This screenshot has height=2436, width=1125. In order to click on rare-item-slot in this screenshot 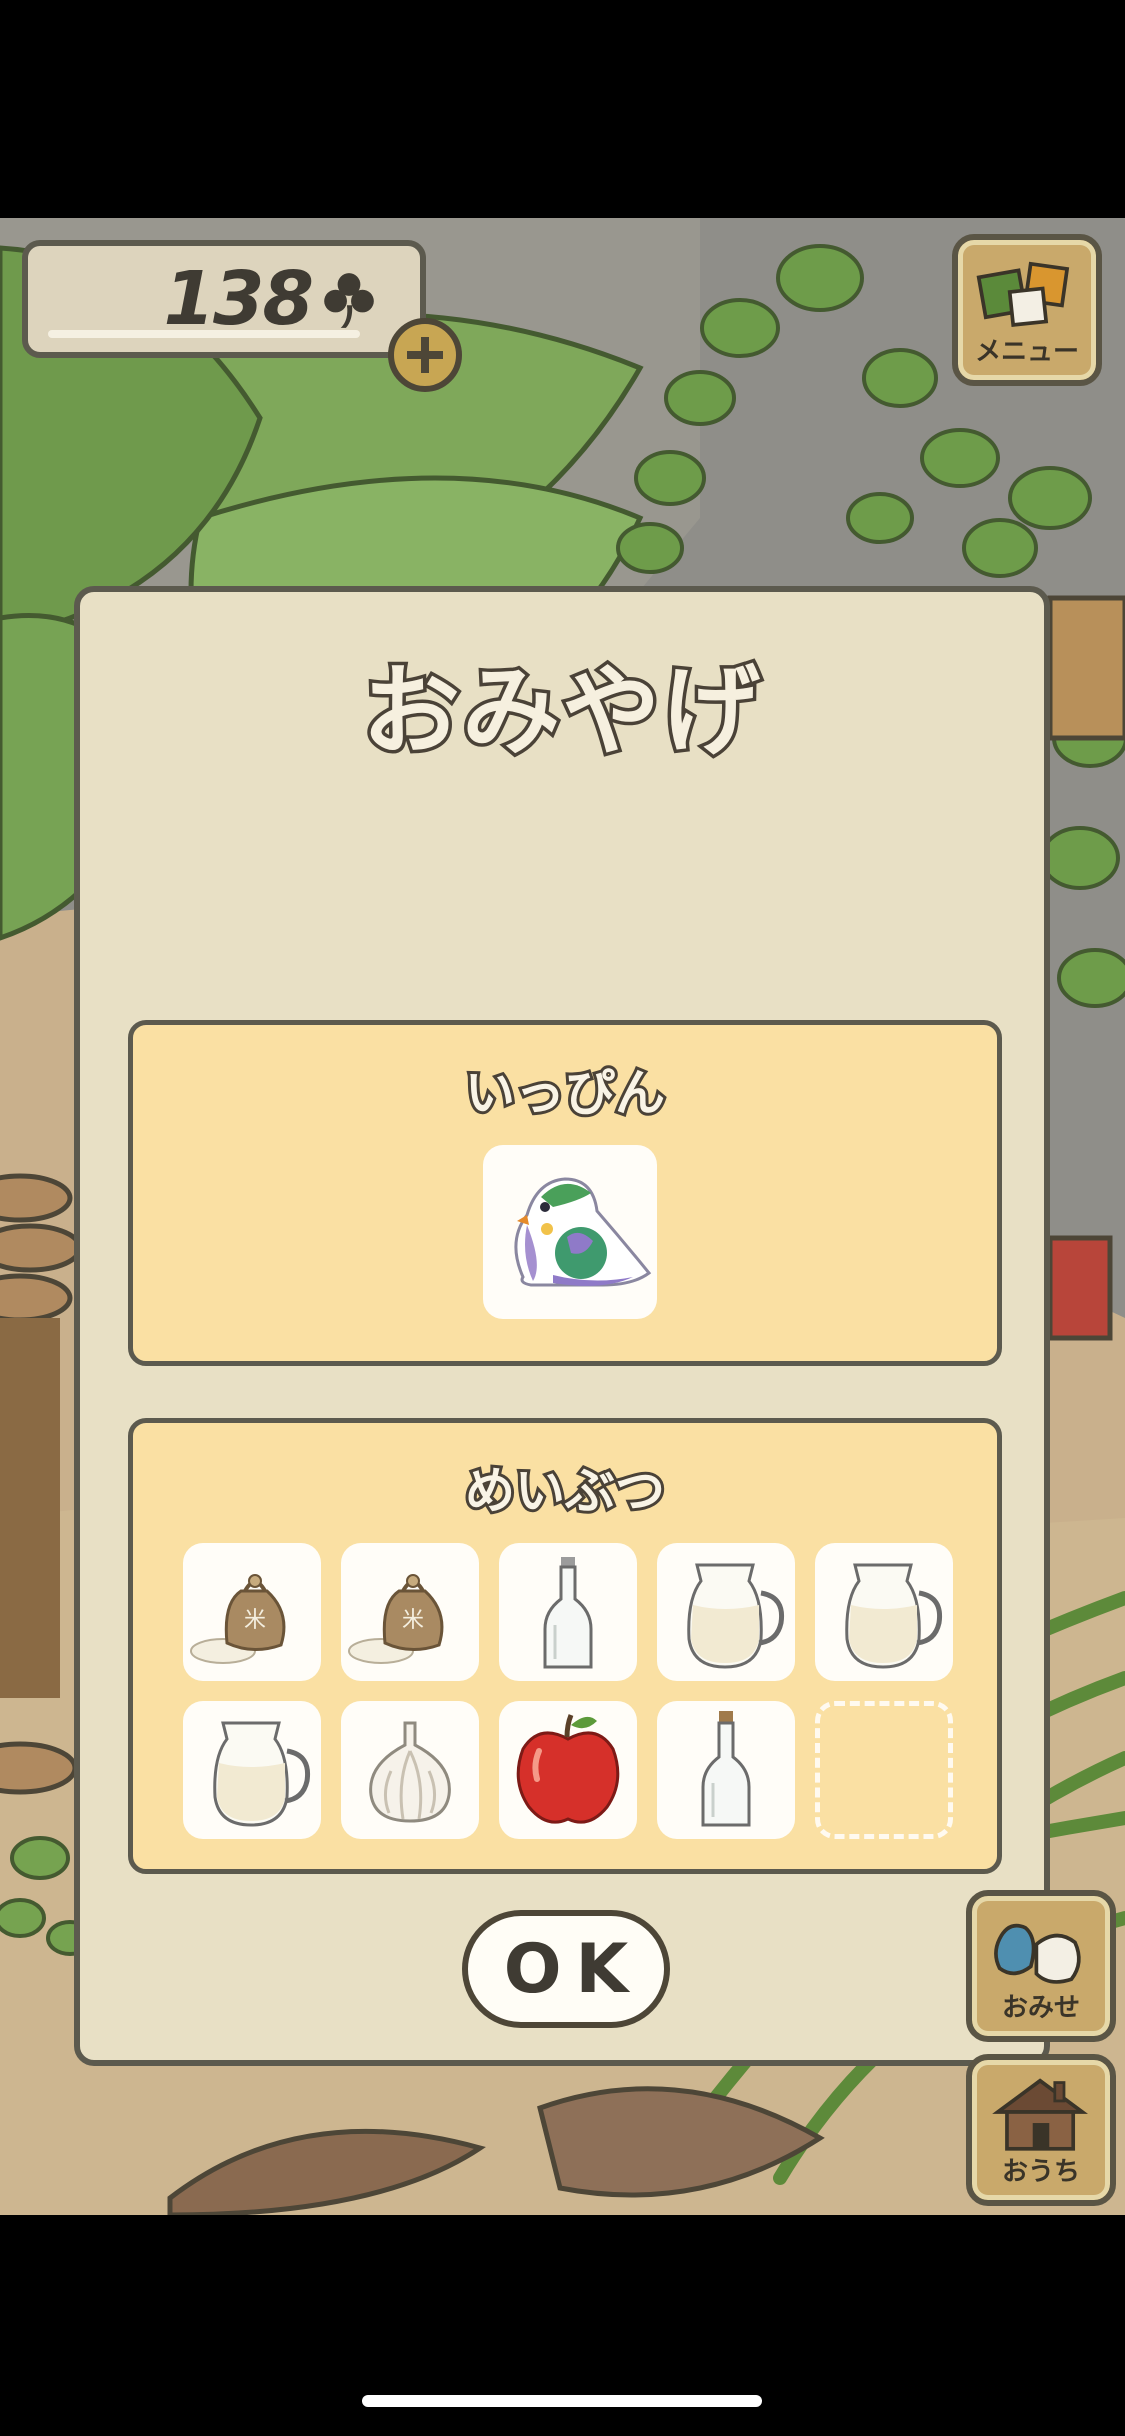, I will do `click(570, 1232)`.